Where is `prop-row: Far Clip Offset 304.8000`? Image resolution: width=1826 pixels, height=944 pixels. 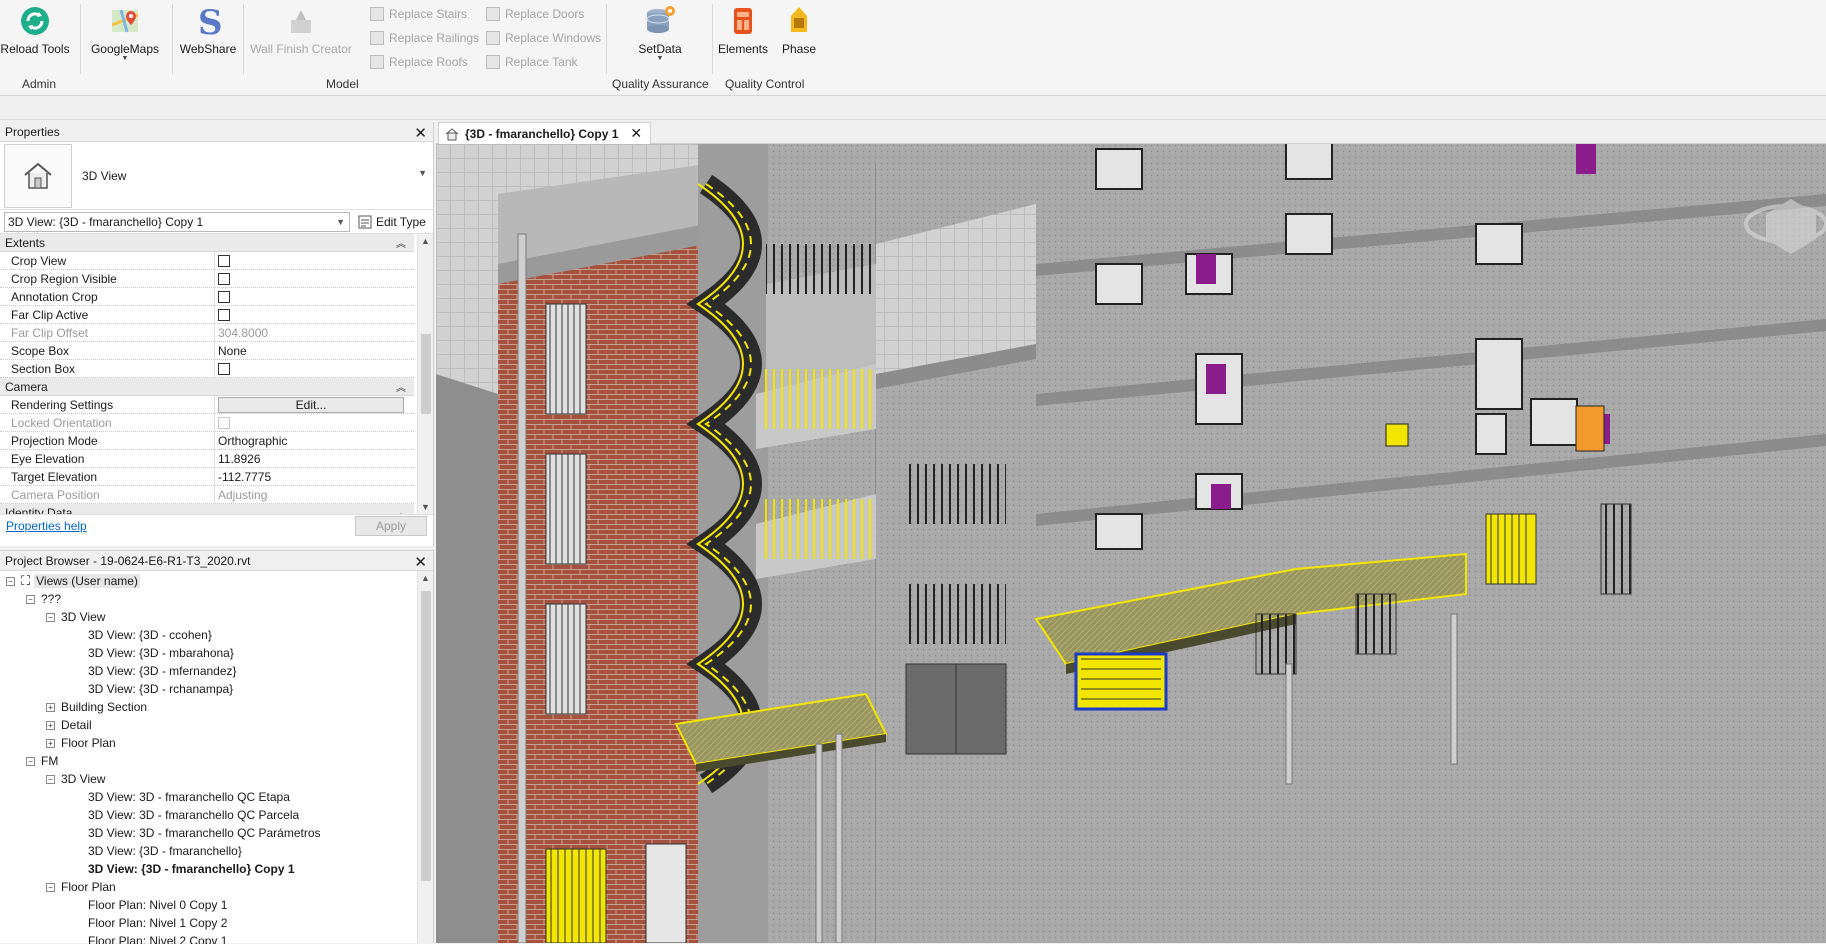 prop-row: Far Clip Offset 304.8000 is located at coordinates (207, 333).